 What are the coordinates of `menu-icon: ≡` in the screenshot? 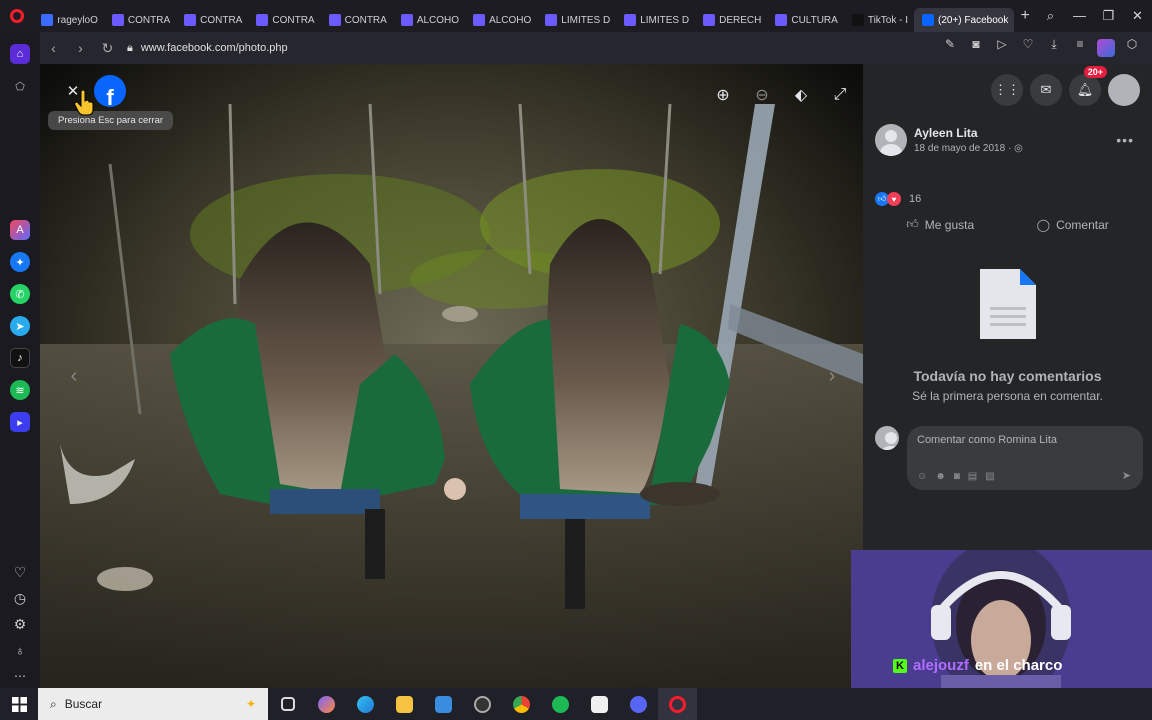 It's located at (1080, 48).